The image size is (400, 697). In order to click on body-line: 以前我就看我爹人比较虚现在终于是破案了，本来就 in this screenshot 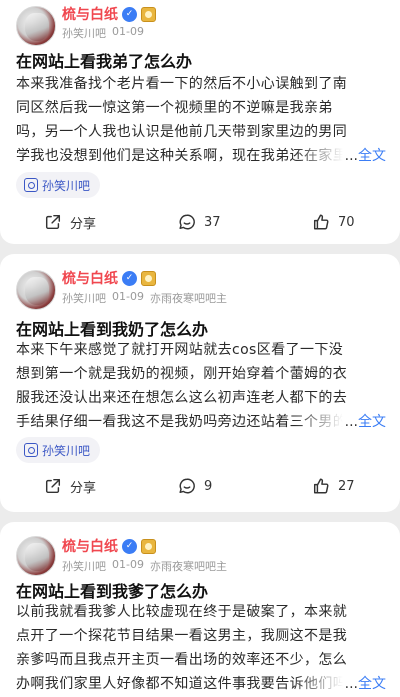, I will do `click(182, 612)`.